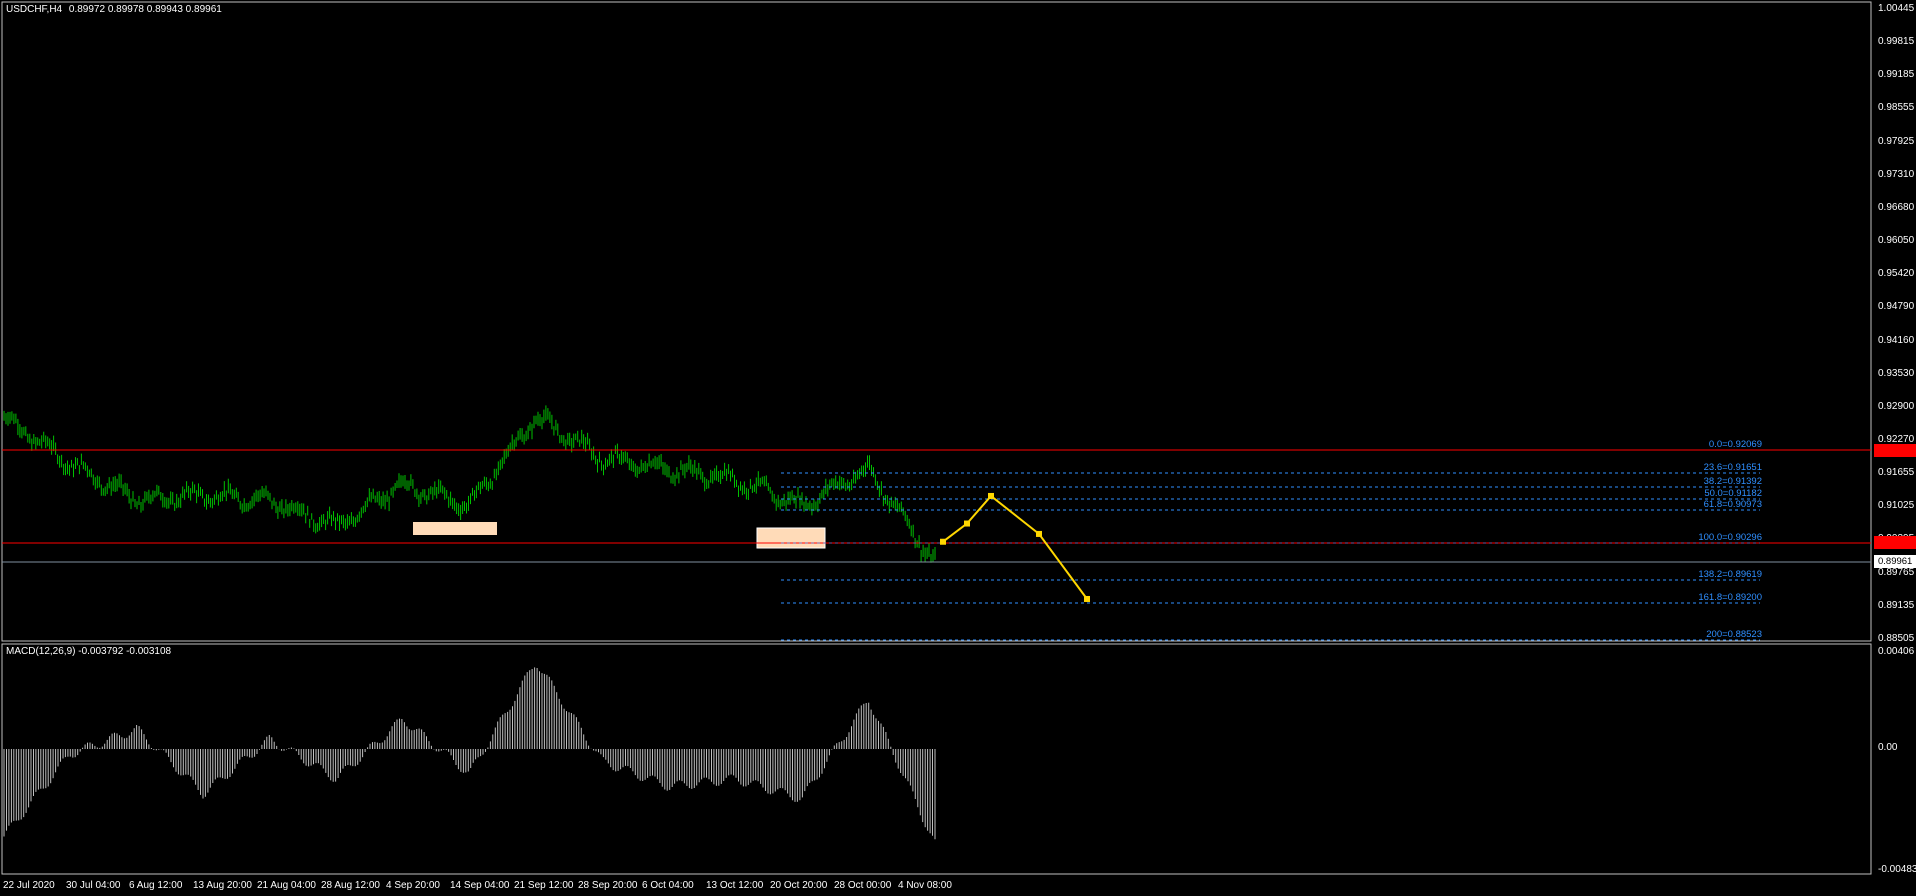 The height and width of the screenshot is (896, 1916). What do you see at coordinates (413, 885) in the screenshot?
I see `time-tick-label: 4 Sep 20:00` at bounding box center [413, 885].